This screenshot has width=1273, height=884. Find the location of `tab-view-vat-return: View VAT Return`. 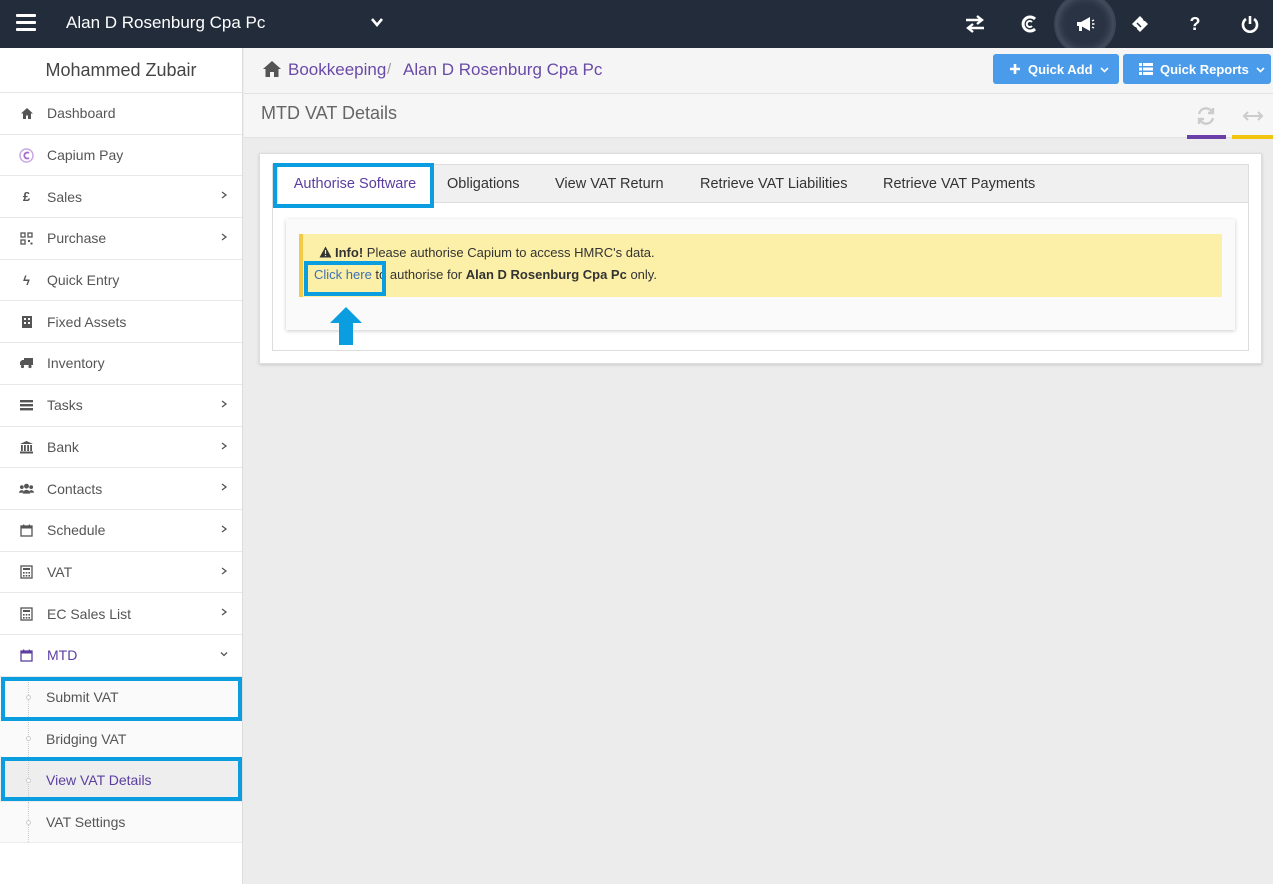

tab-view-vat-return: View VAT Return is located at coordinates (609, 184).